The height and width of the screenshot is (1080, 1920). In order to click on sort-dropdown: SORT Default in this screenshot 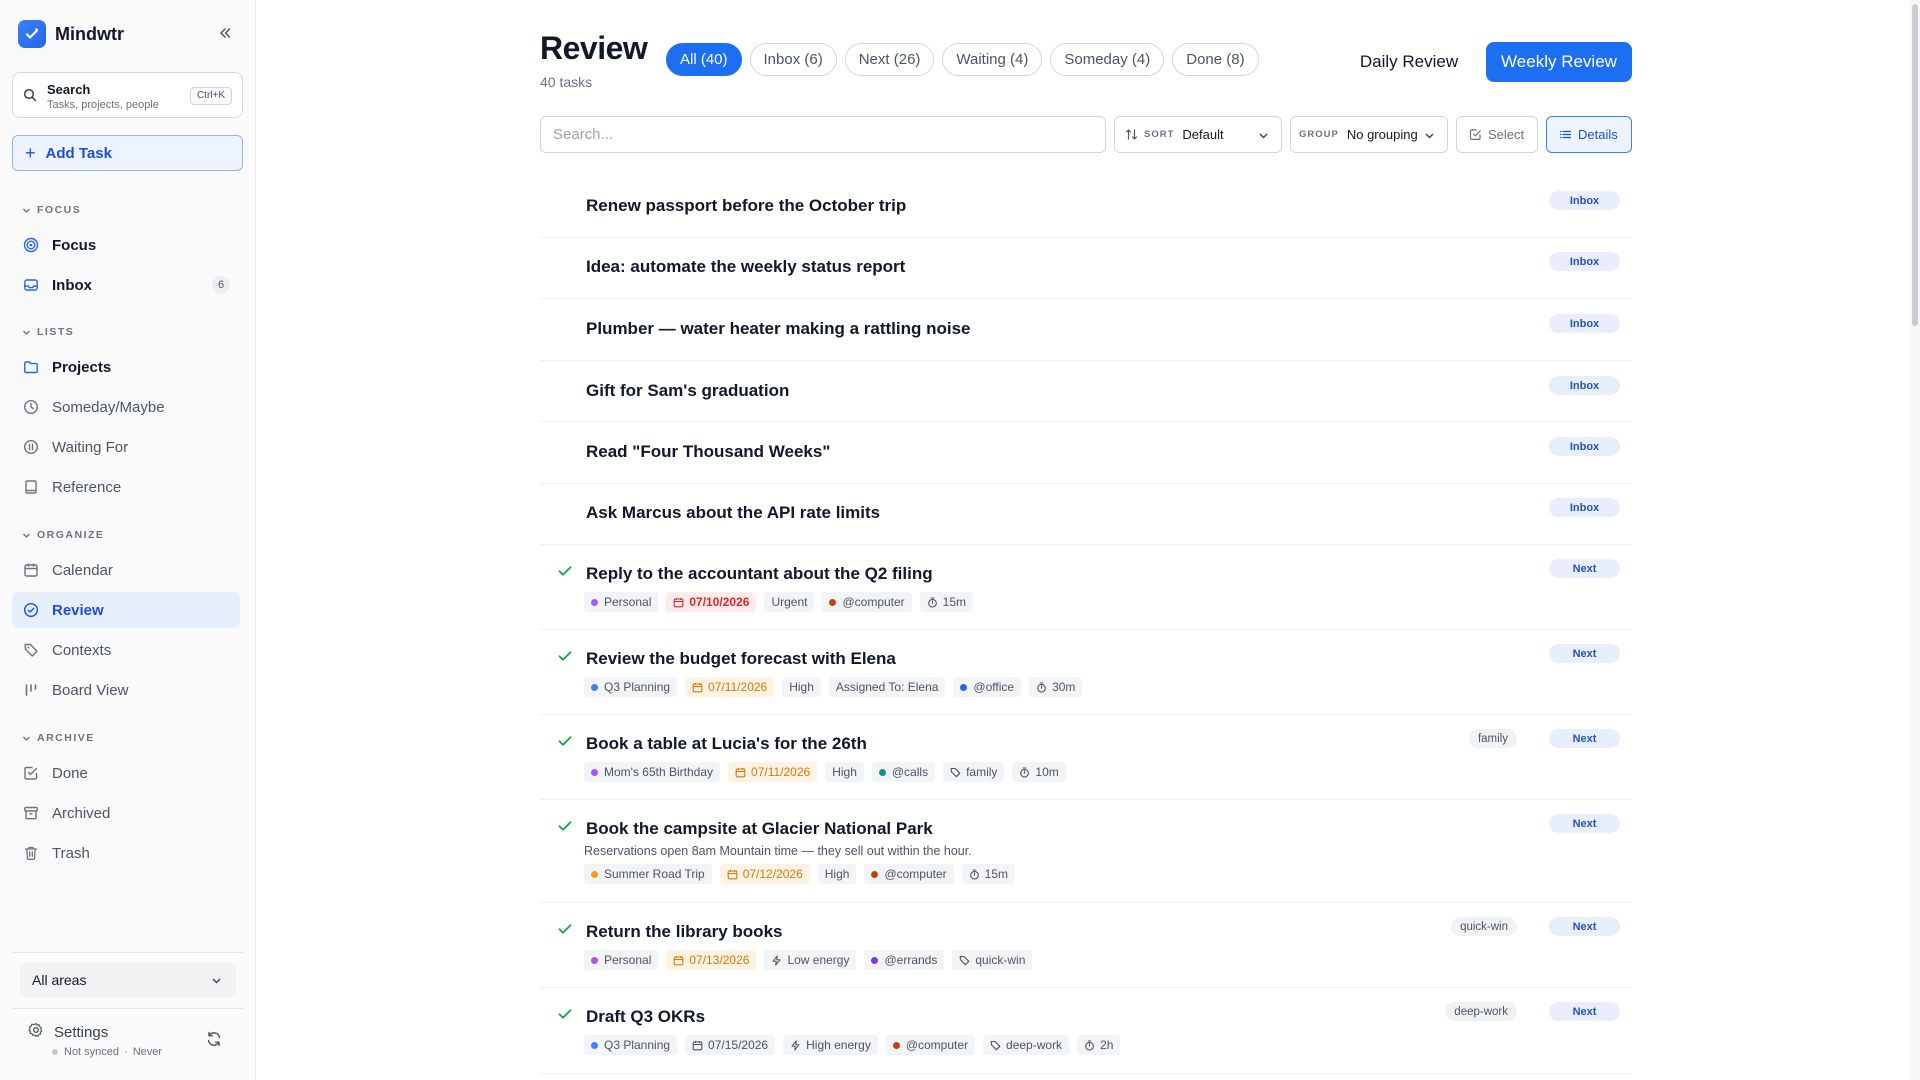, I will do `click(1198, 134)`.